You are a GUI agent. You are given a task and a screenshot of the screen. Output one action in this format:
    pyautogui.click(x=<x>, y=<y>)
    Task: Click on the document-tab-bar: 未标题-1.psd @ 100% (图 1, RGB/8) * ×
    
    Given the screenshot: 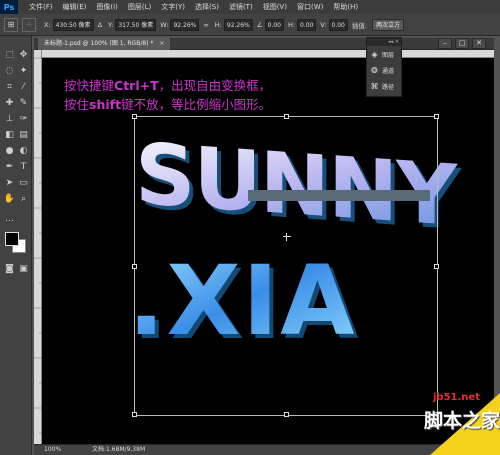 What is the action you would take?
    pyautogui.click(x=264, y=44)
    